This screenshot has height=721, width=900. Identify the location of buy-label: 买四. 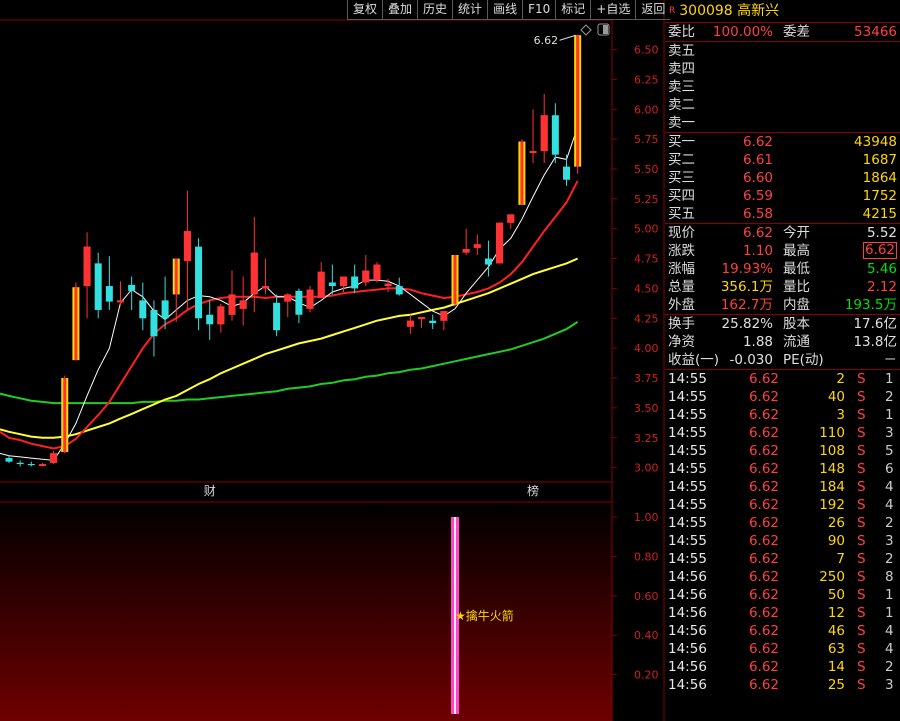
(681, 196).